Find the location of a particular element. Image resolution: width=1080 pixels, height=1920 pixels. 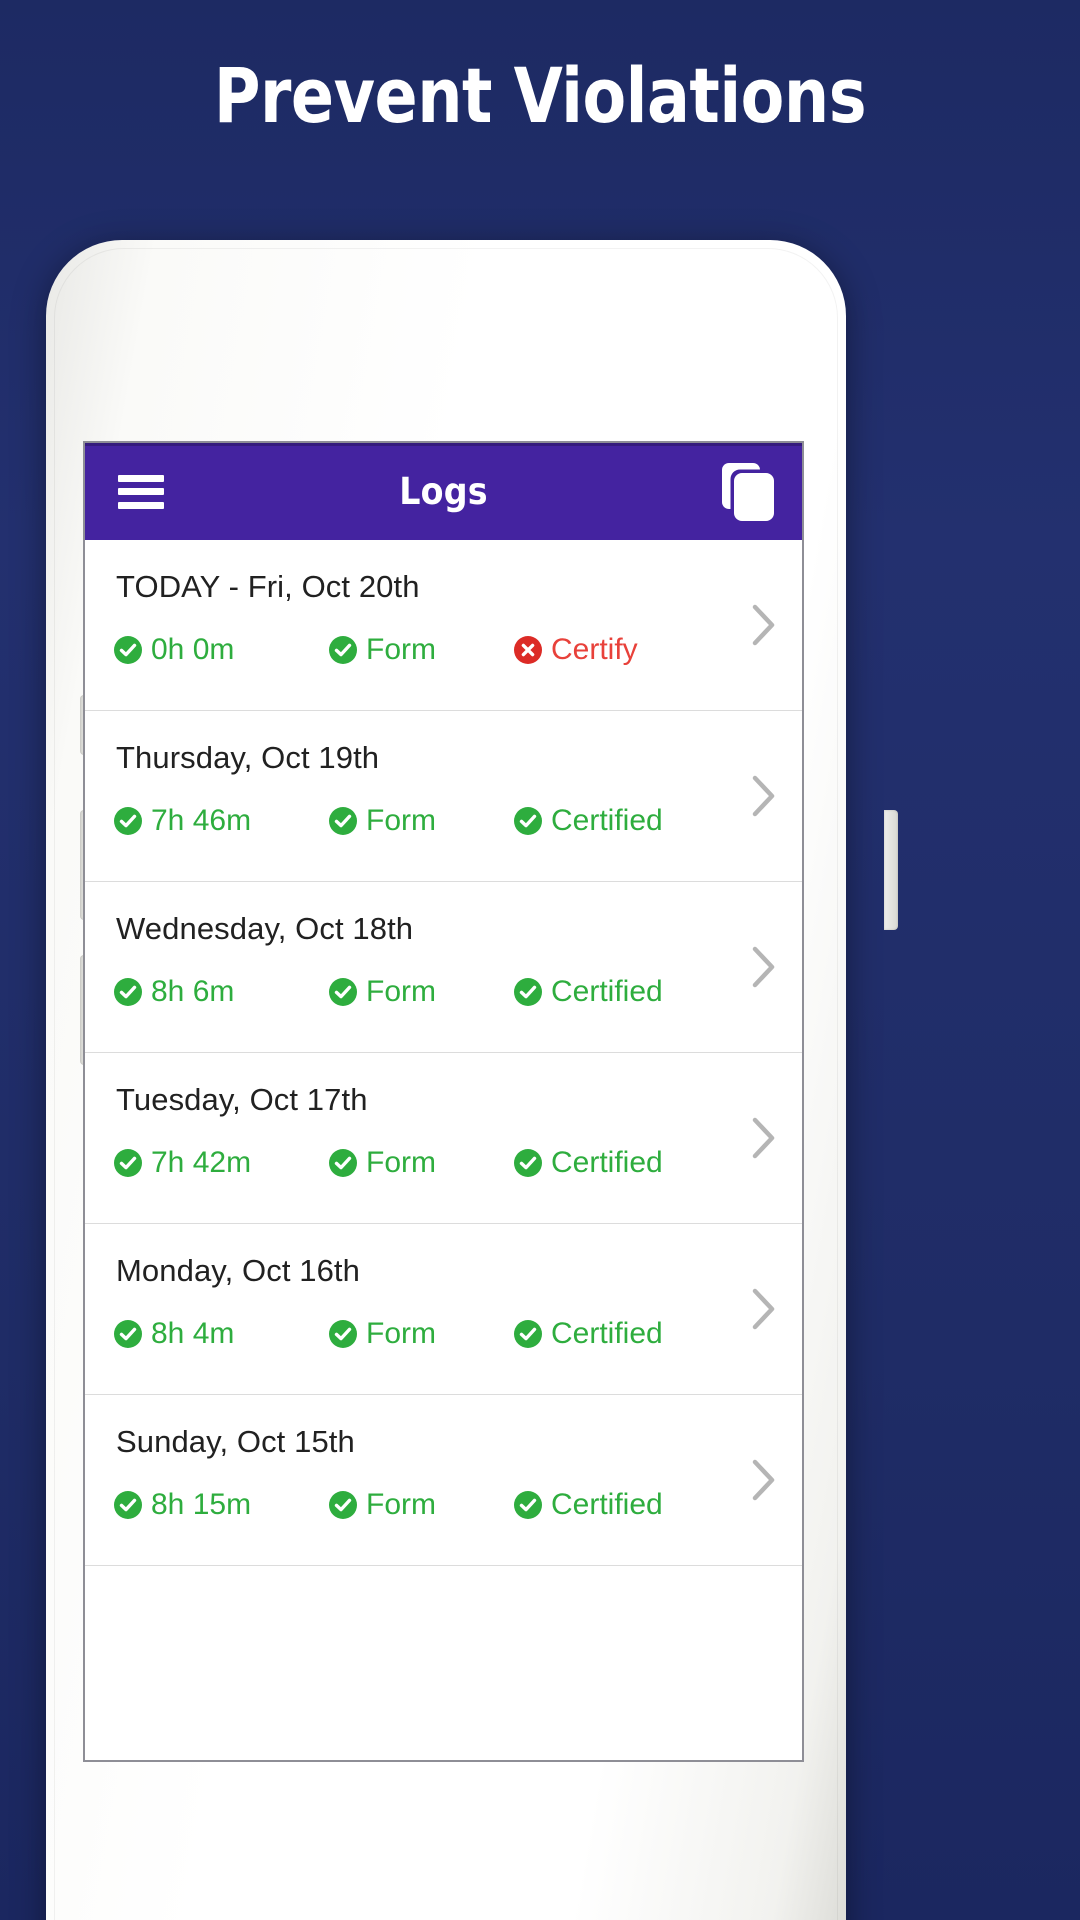

log-row-hours: 7h 46m is located at coordinates (221, 821).